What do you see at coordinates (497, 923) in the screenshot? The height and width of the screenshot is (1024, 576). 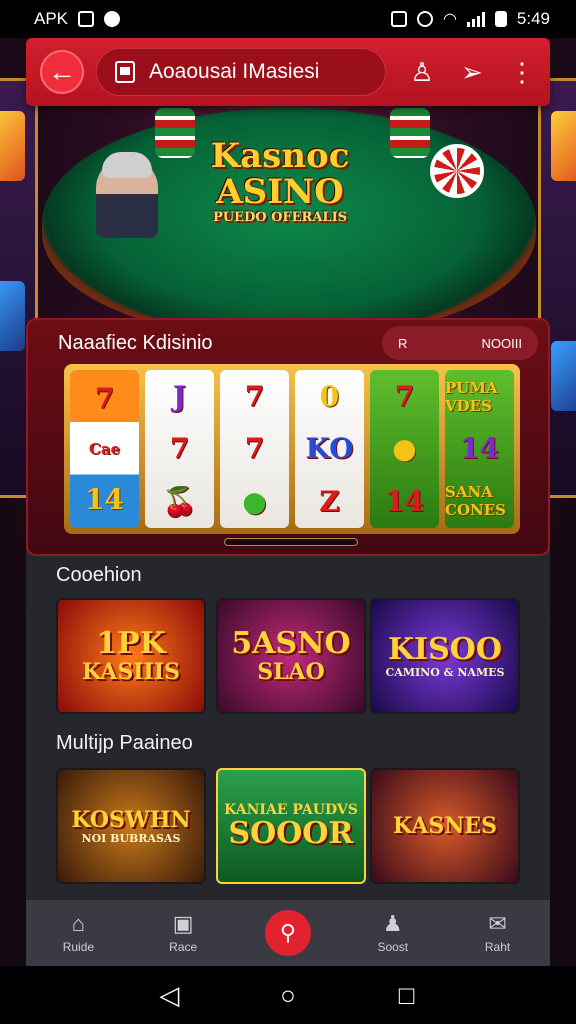 I see `chat-icon: ✉` at bounding box center [497, 923].